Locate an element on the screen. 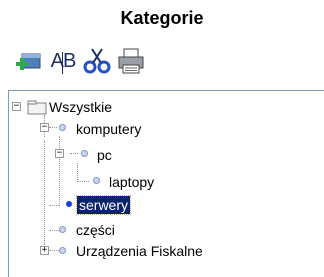 The width and height of the screenshot is (324, 277). folder-icon is located at coordinates (37, 107).